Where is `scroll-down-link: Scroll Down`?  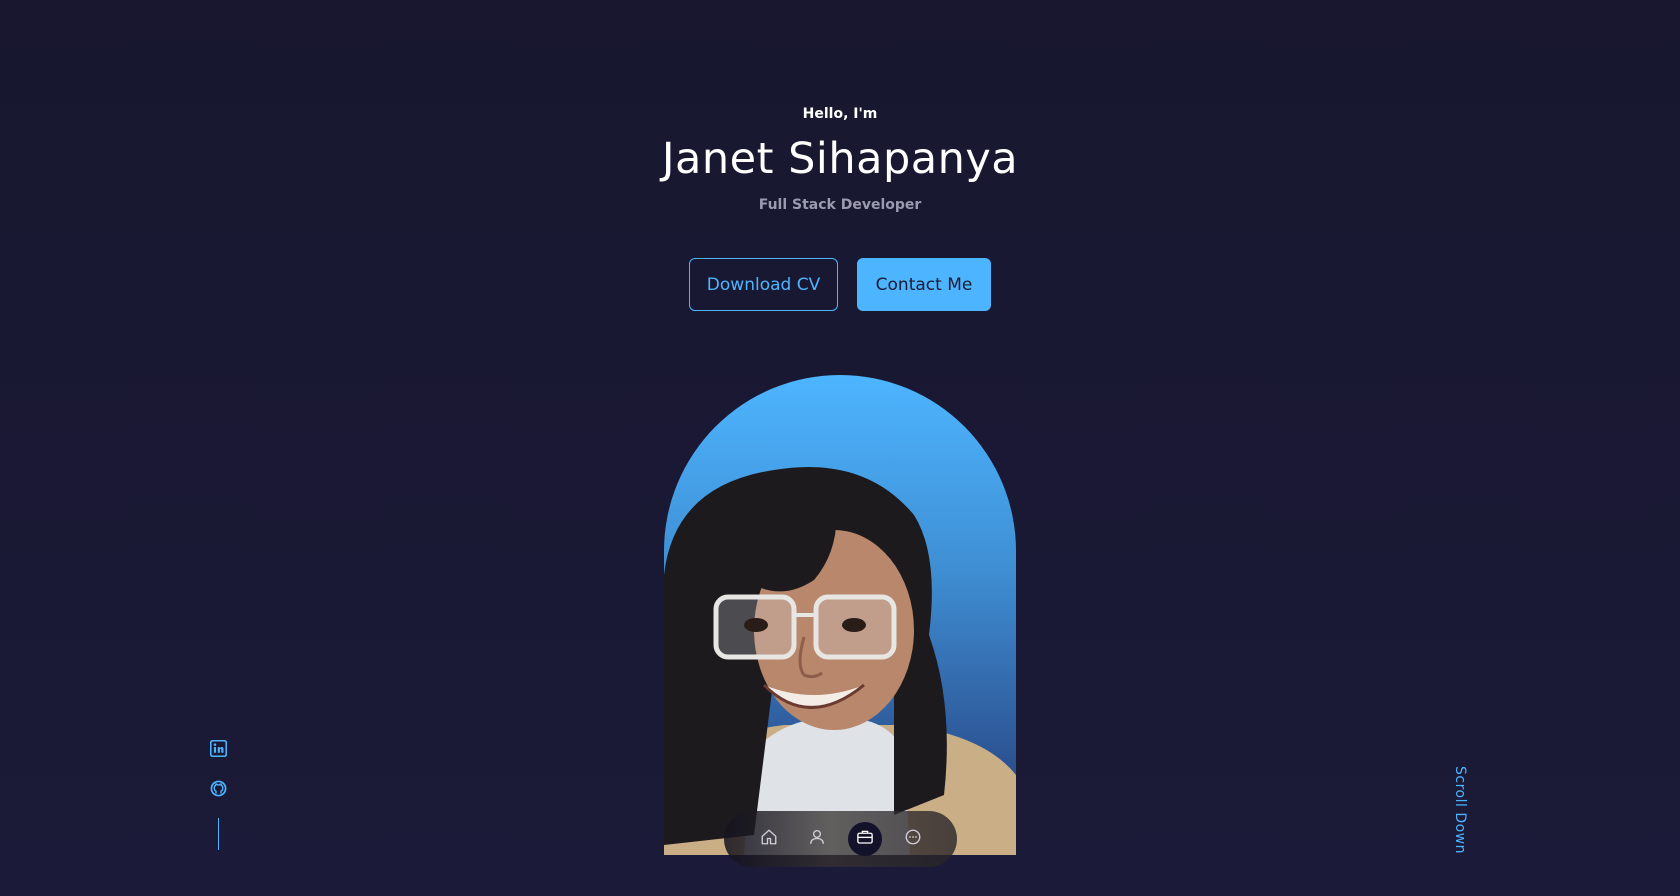 scroll-down-link: Scroll Down is located at coordinates (1460, 810).